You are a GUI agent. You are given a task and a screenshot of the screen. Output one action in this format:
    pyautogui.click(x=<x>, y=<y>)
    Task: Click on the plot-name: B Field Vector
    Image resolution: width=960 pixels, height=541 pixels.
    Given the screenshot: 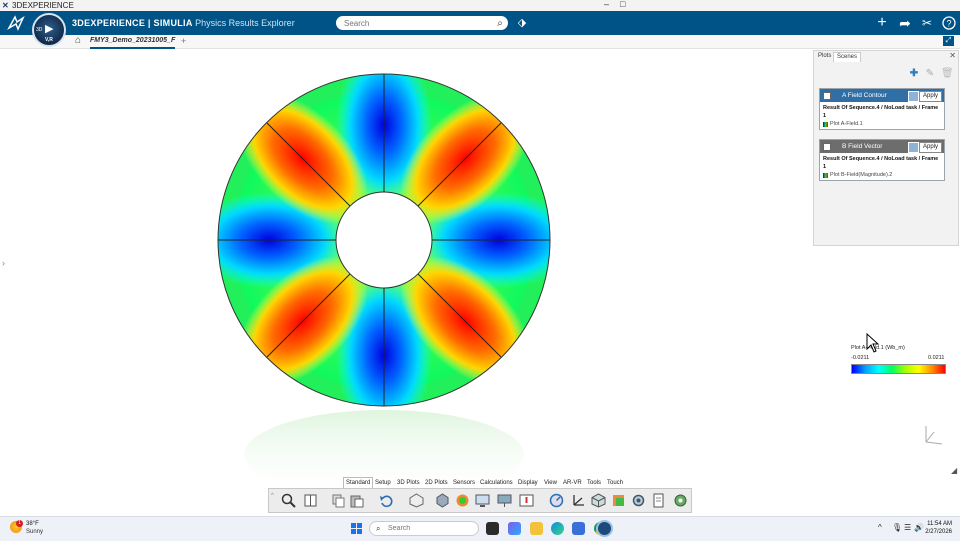 What is the action you would take?
    pyautogui.click(x=862, y=146)
    